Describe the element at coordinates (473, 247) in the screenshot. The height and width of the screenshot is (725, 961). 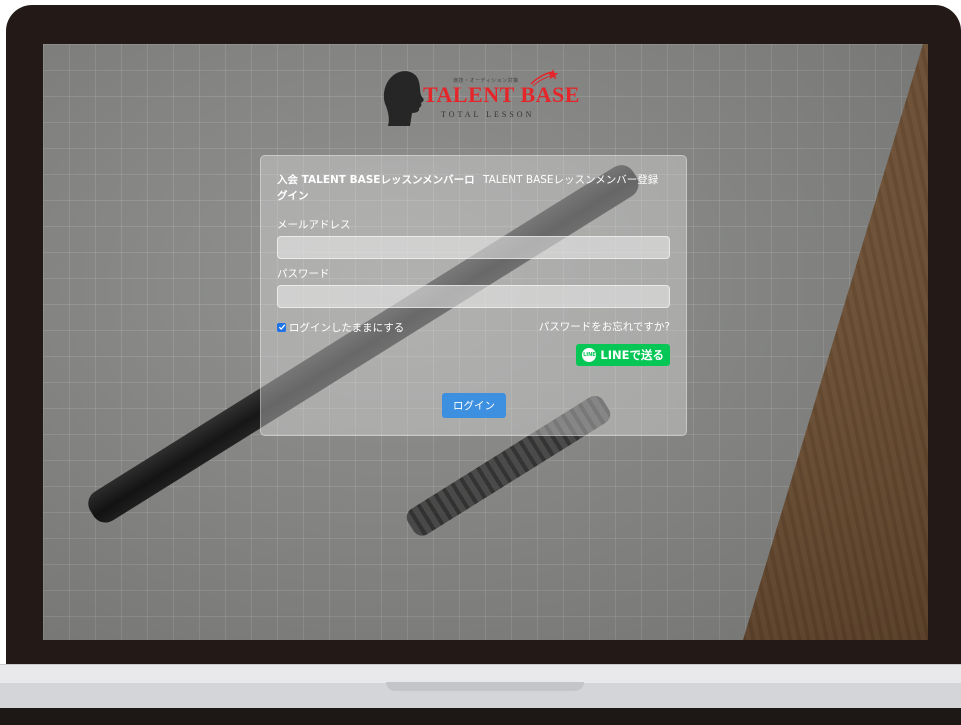
I see `email-field` at that location.